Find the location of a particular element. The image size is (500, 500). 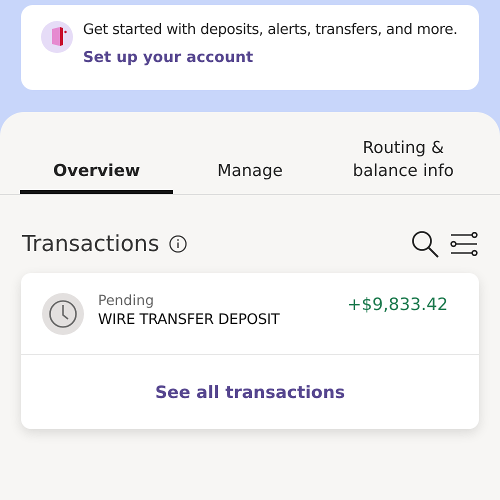

clock-icon is located at coordinates (63, 314).